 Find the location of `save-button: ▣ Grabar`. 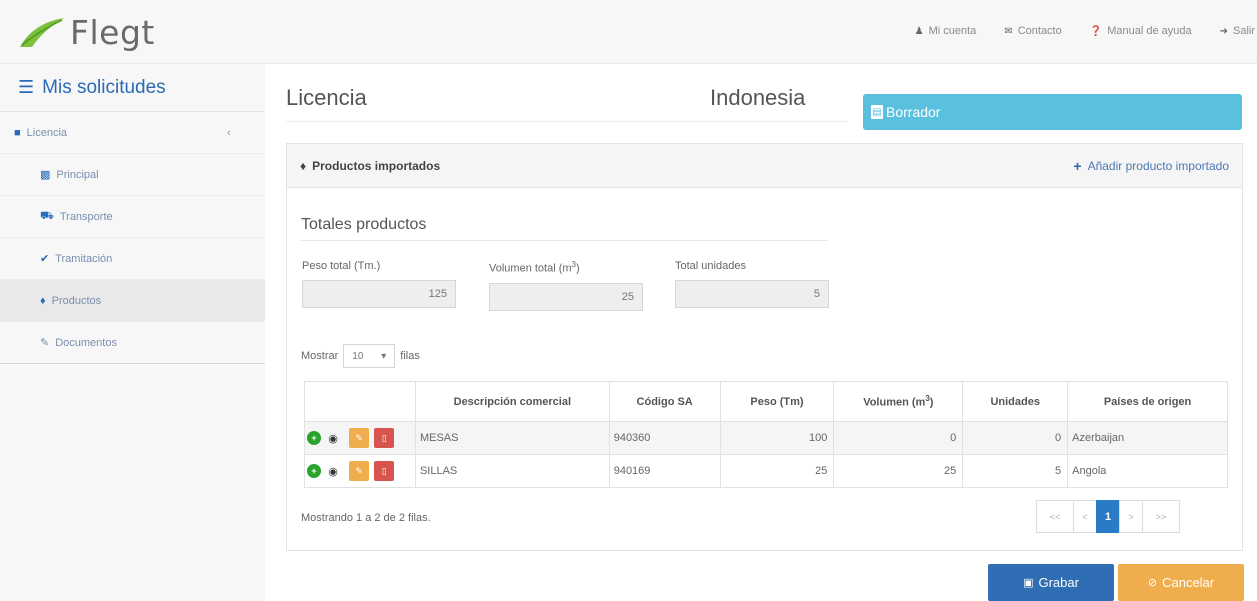

save-button: ▣ Grabar is located at coordinates (1051, 582).